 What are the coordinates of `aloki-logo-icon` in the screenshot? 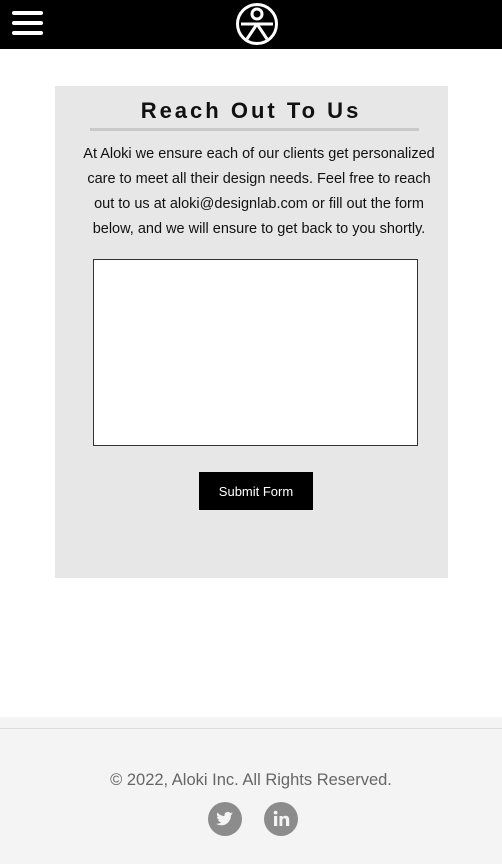 It's located at (257, 24).